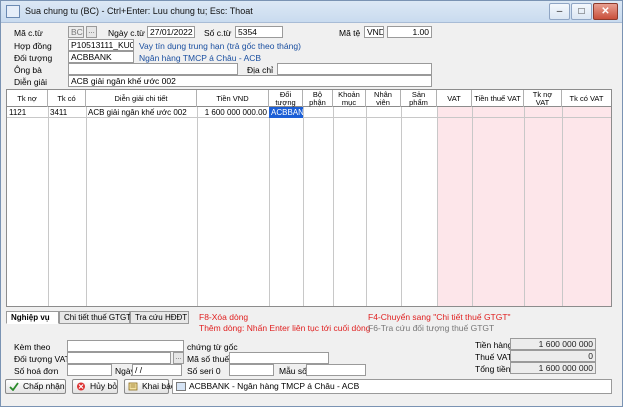 The height and width of the screenshot is (407, 623). I want to click on hint-f4: F4-Chuyển sang "Chi tiết thuế GTGT", so click(439, 317).